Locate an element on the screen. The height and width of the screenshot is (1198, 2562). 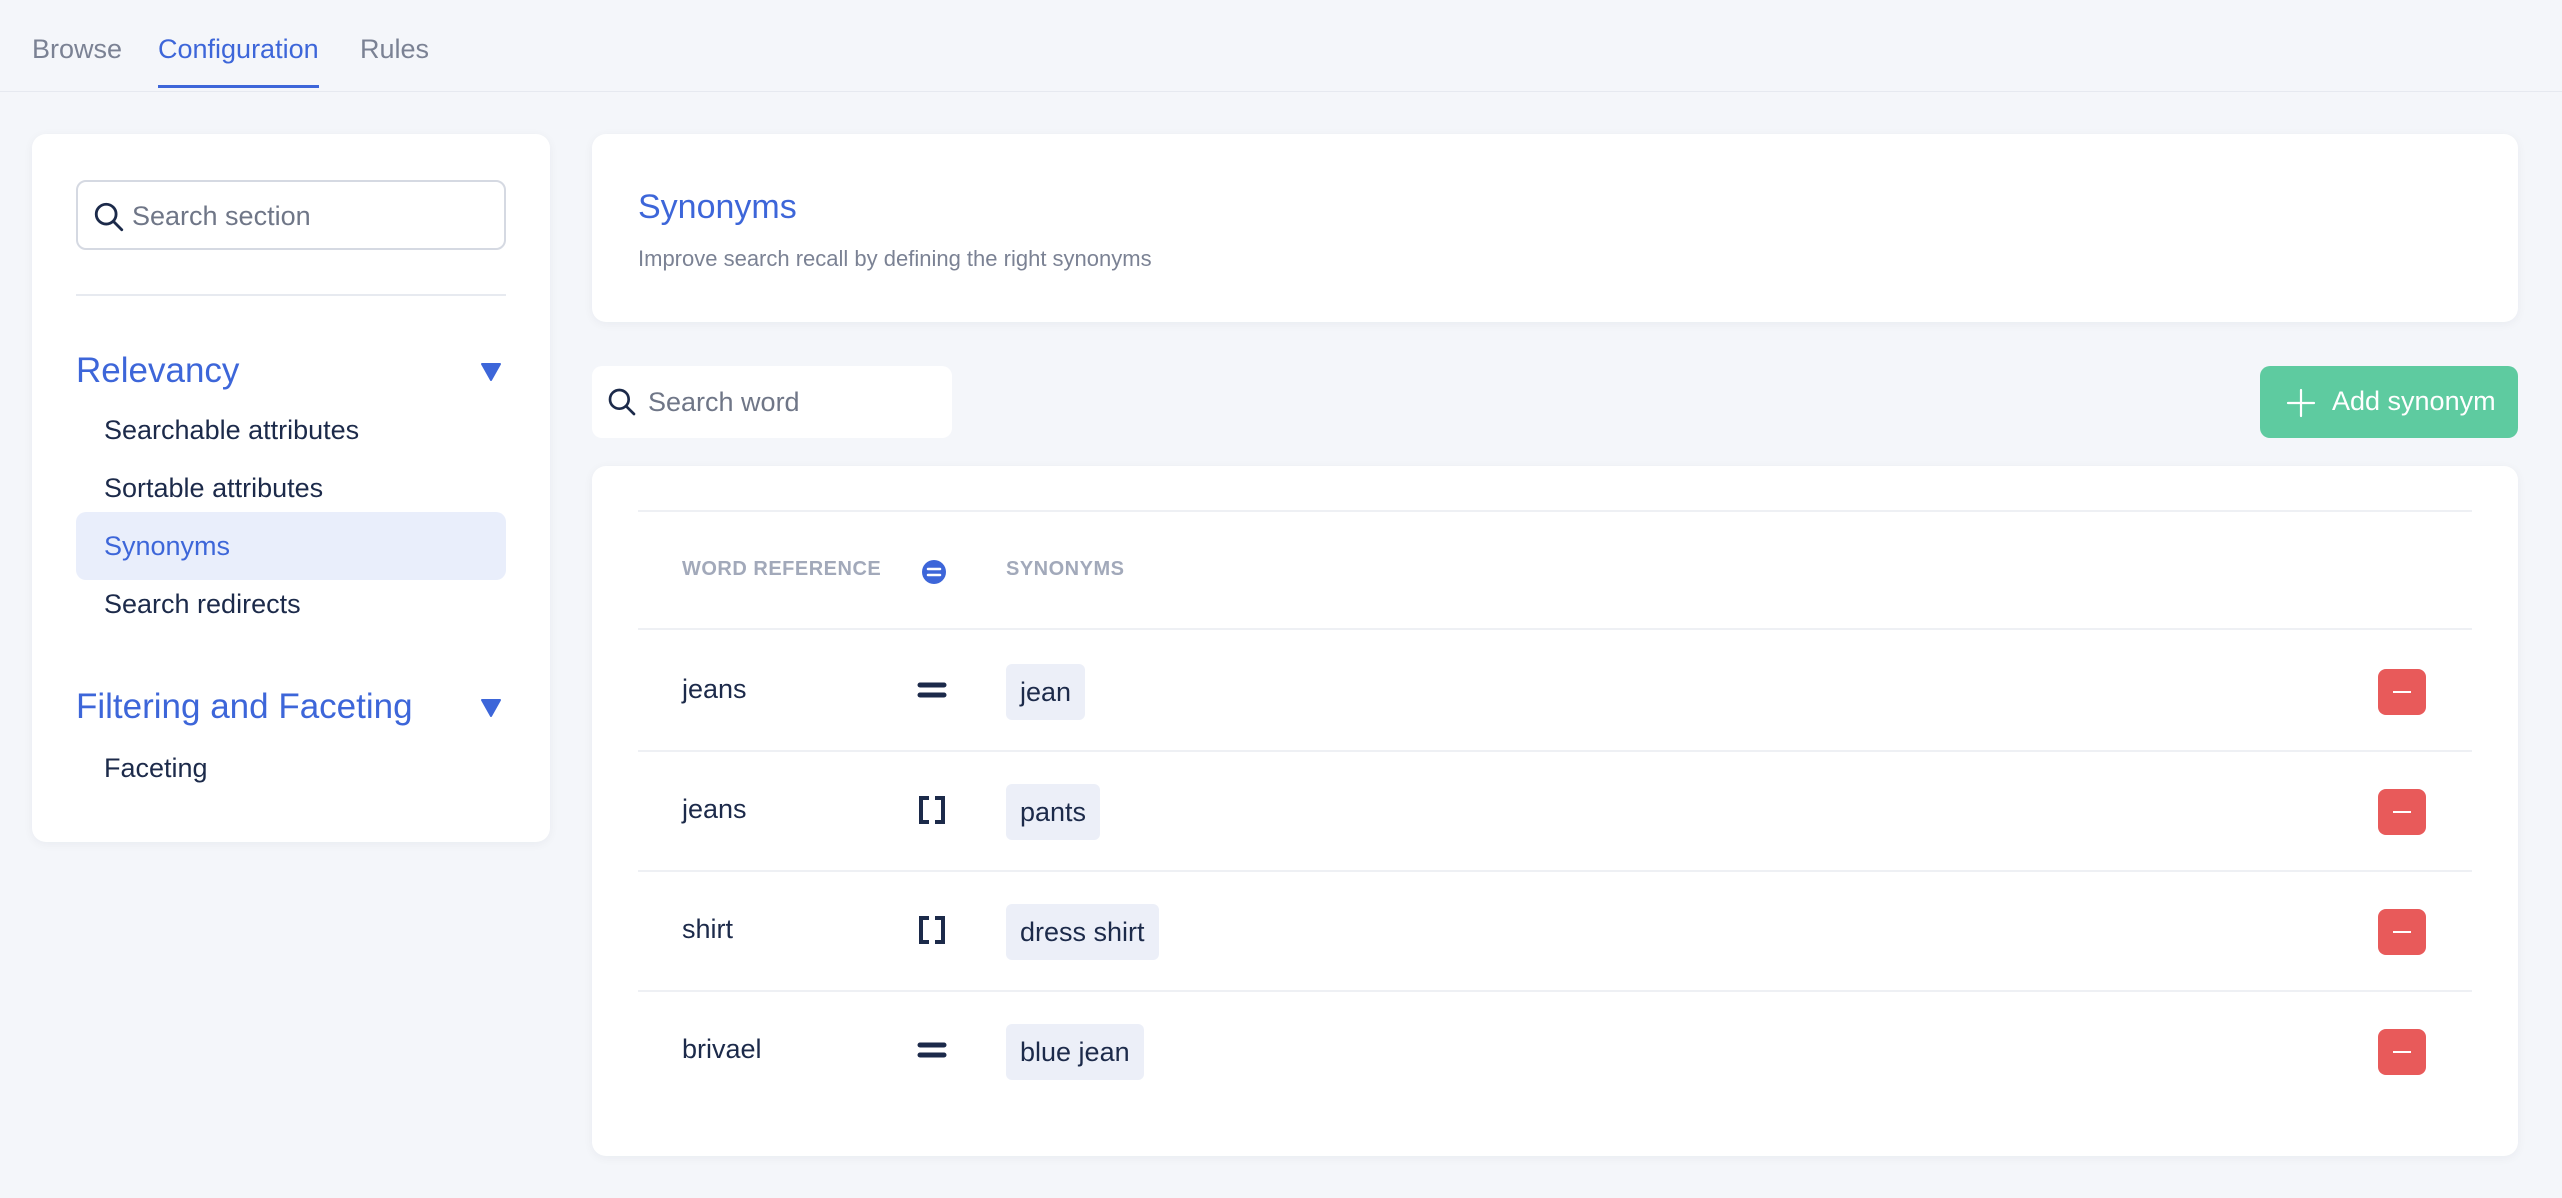
add-synonym-label: Add synonym is located at coordinates (2414, 401).